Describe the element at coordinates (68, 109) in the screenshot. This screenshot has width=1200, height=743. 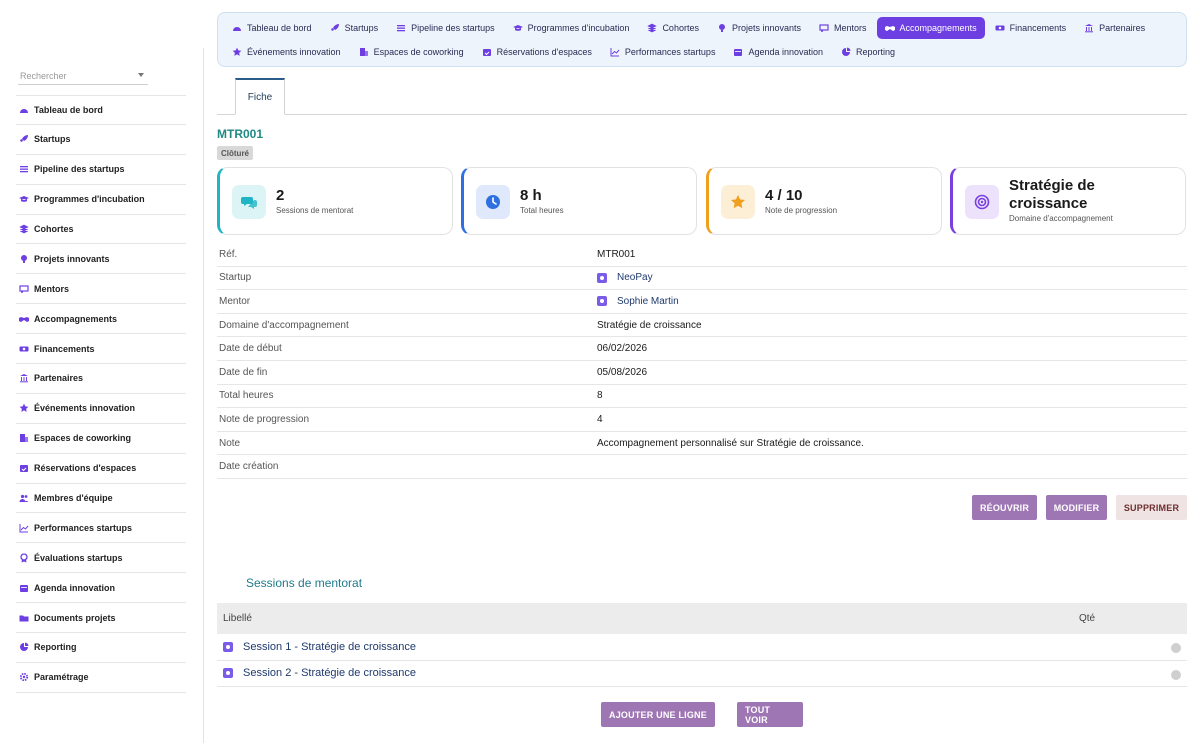
I see `sidebar-item-label: Tableau de bord` at that location.